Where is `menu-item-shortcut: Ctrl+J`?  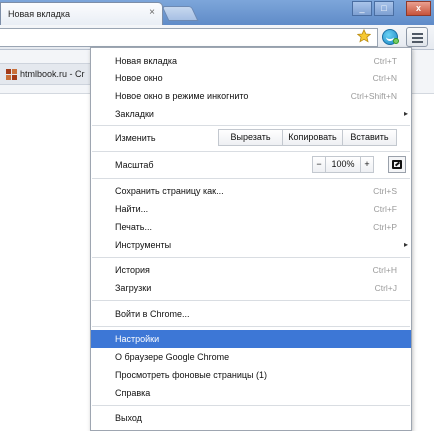 menu-item-shortcut: Ctrl+J is located at coordinates (385, 288).